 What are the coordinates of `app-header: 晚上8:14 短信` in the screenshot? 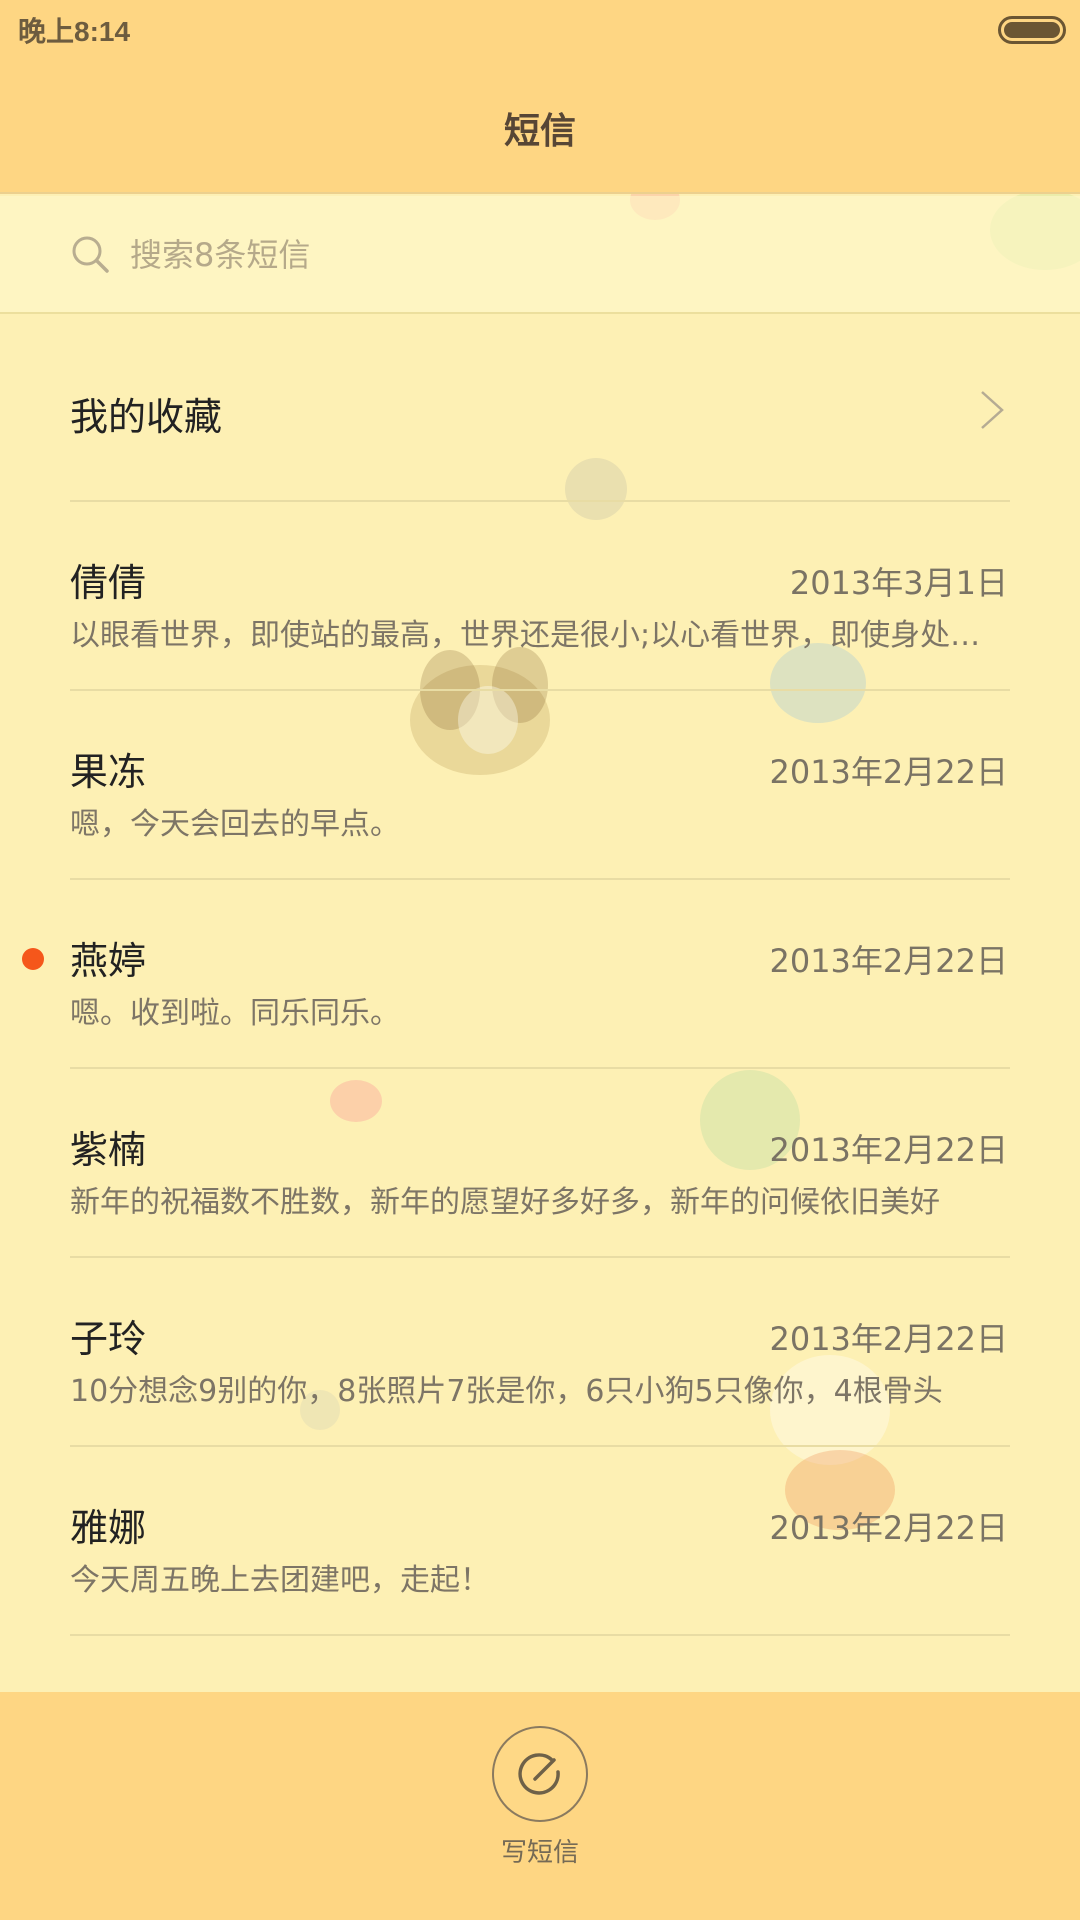 It's located at (540, 97).